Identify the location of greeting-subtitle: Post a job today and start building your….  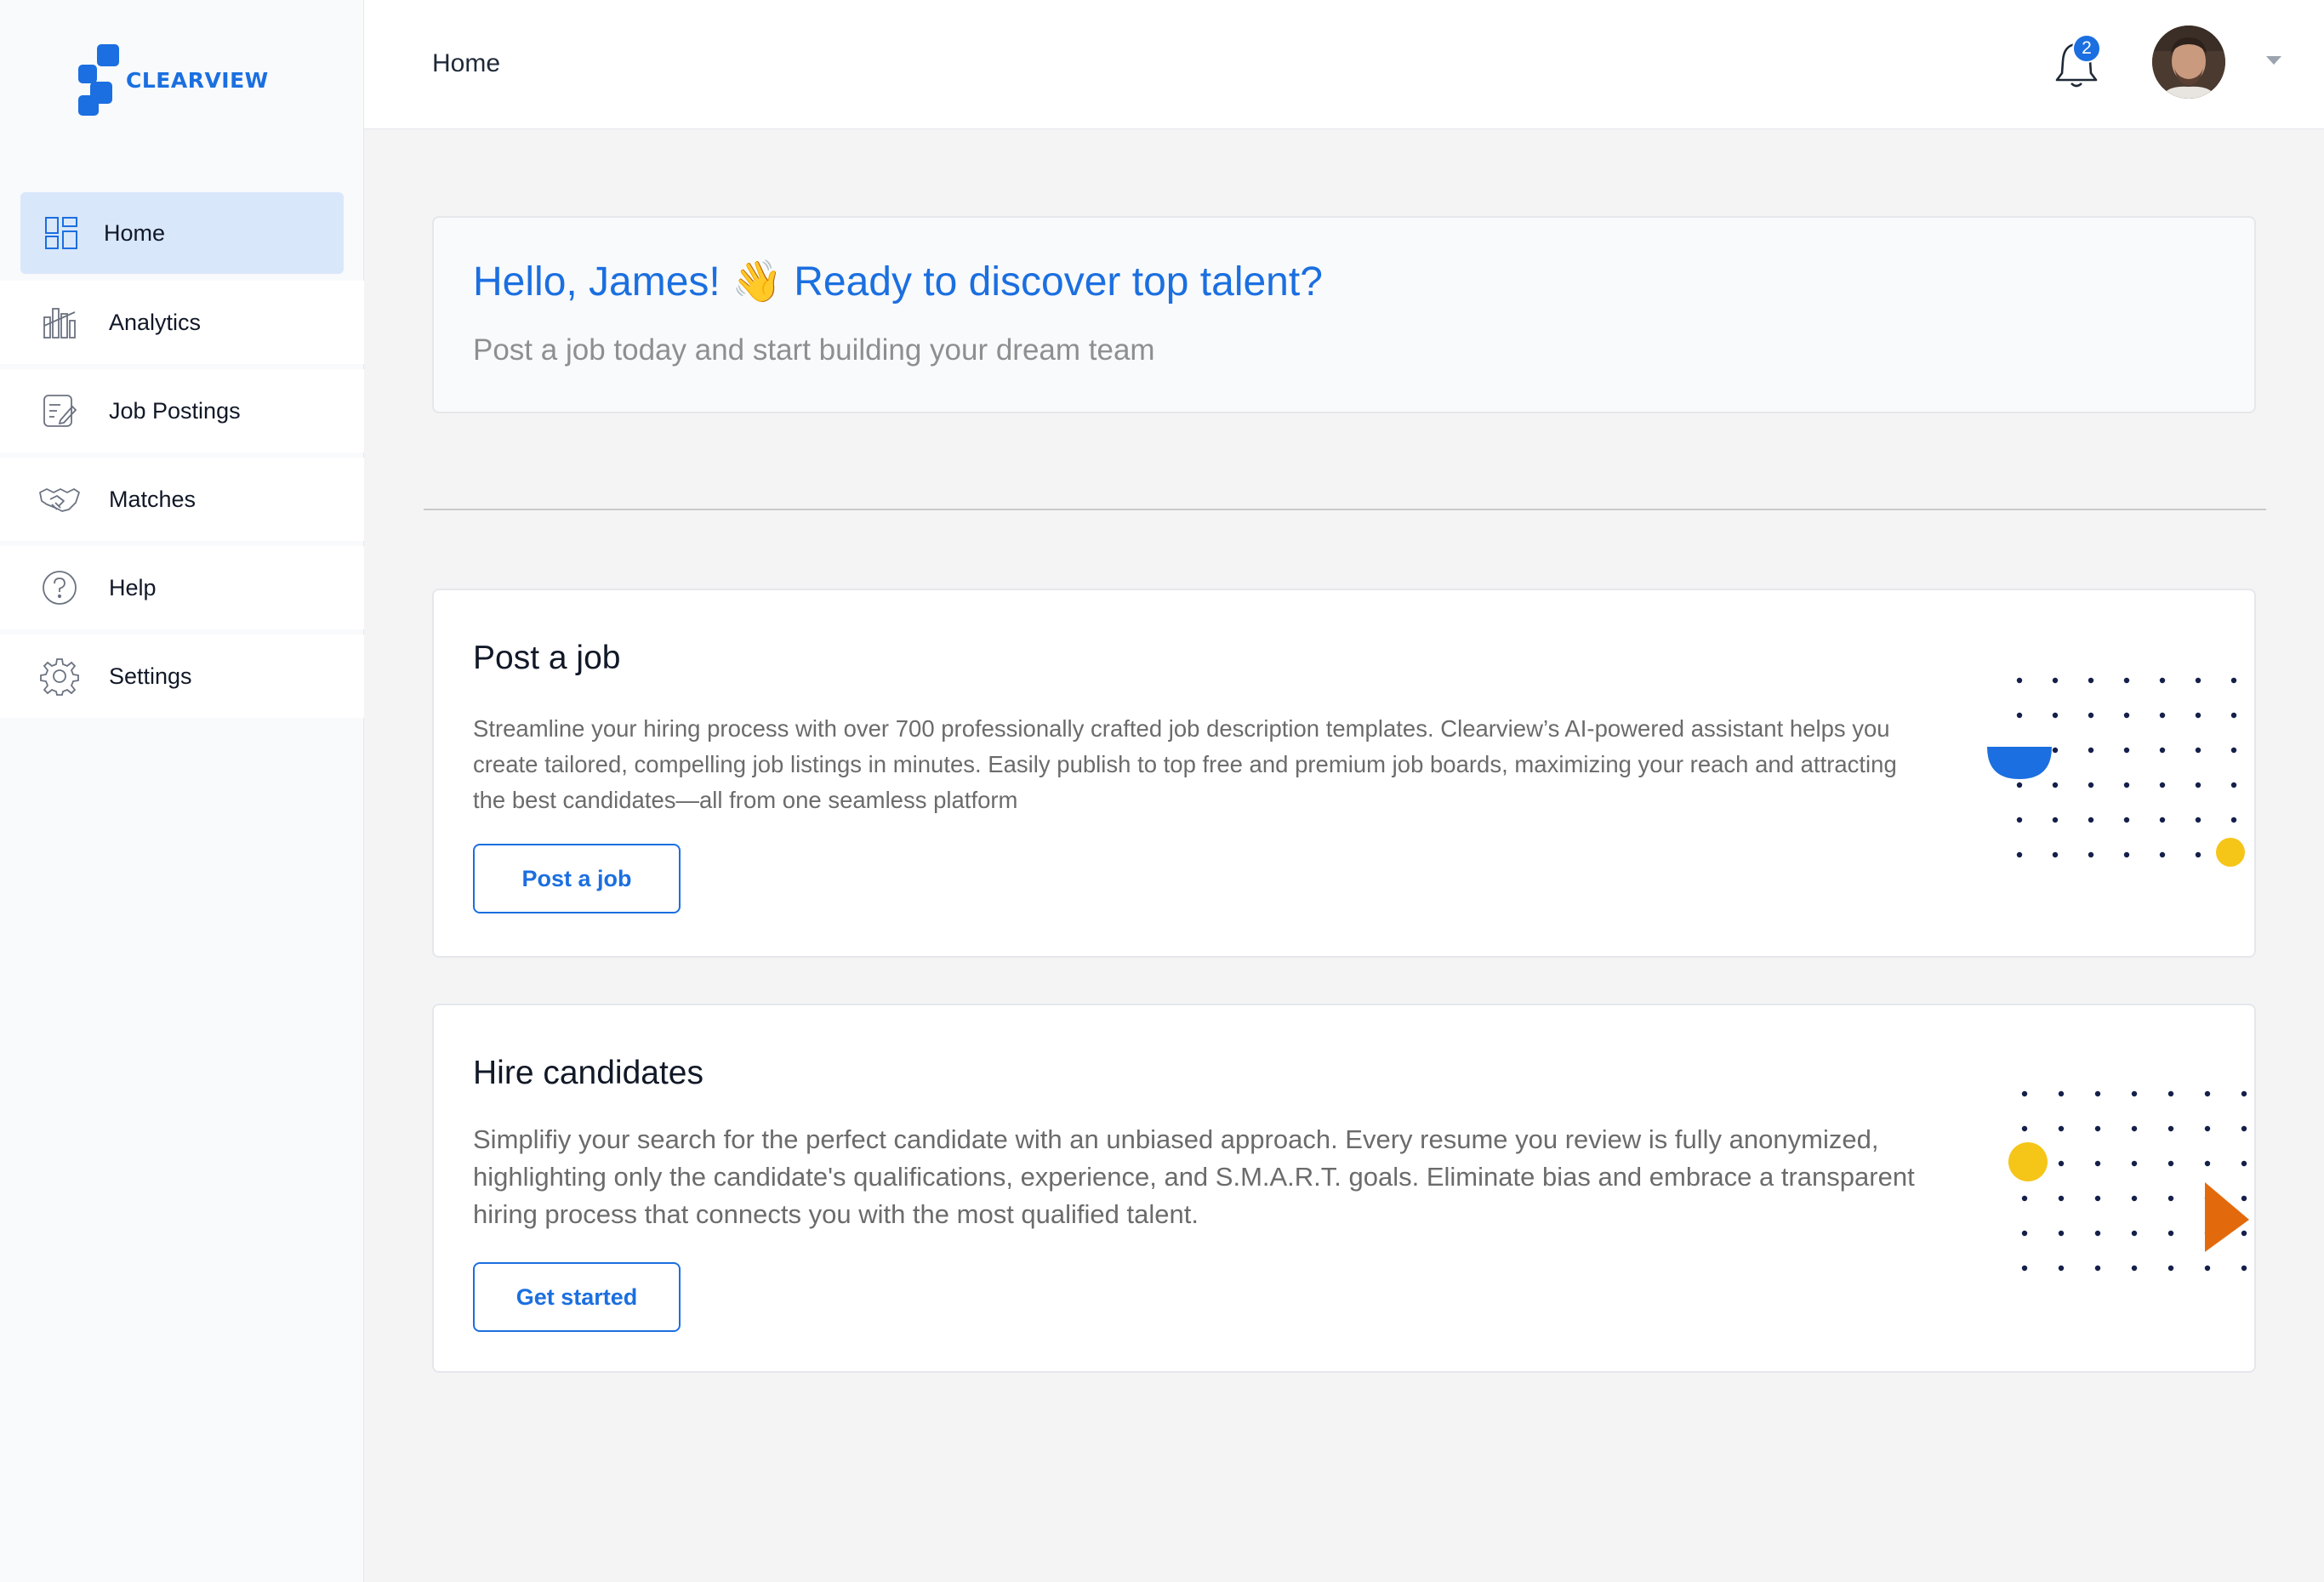
(814, 350).